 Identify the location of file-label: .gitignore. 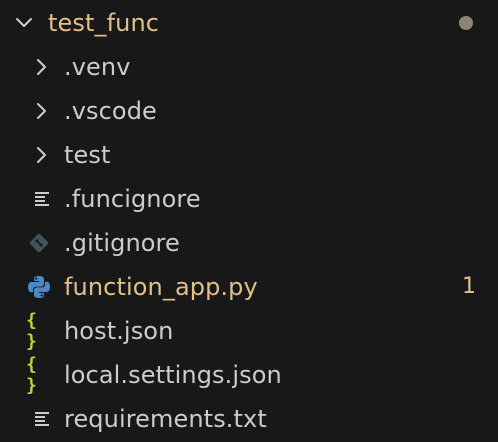
(122, 243).